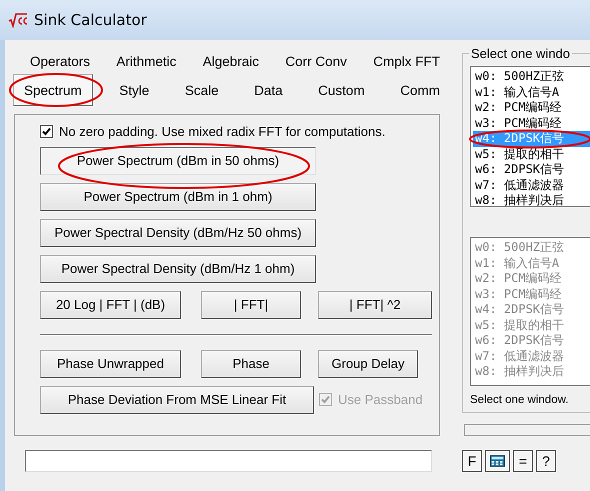 The height and width of the screenshot is (491, 590). Describe the element at coordinates (531, 108) in the screenshot. I see `list-item: w2: PCM编码经` at that location.